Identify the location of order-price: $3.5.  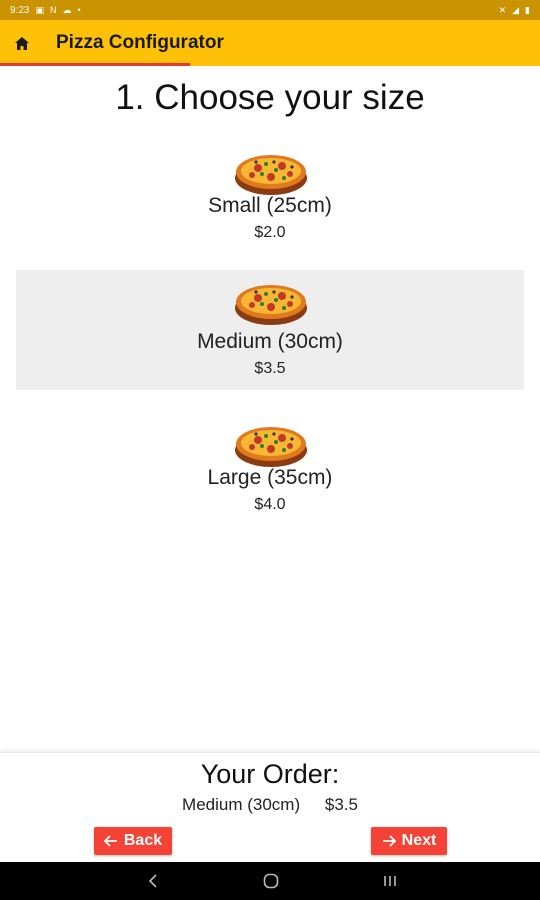
(341, 804).